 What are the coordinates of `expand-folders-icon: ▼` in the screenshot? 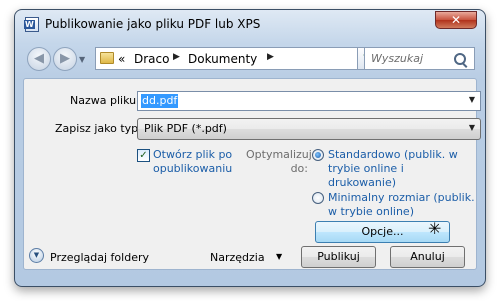 It's located at (36, 255).